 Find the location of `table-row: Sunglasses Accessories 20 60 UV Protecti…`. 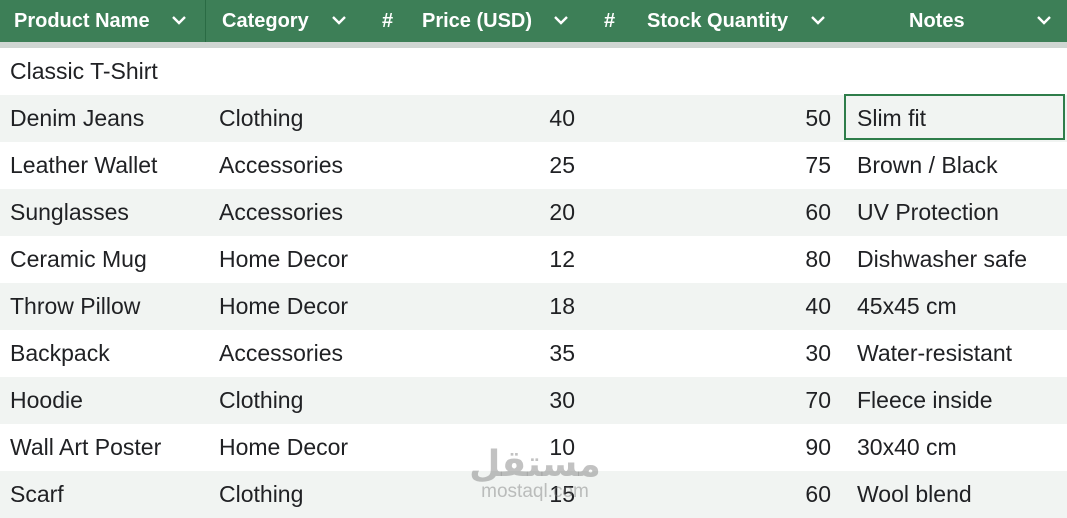

table-row: Sunglasses Accessories 20 60 UV Protecti… is located at coordinates (533, 212).